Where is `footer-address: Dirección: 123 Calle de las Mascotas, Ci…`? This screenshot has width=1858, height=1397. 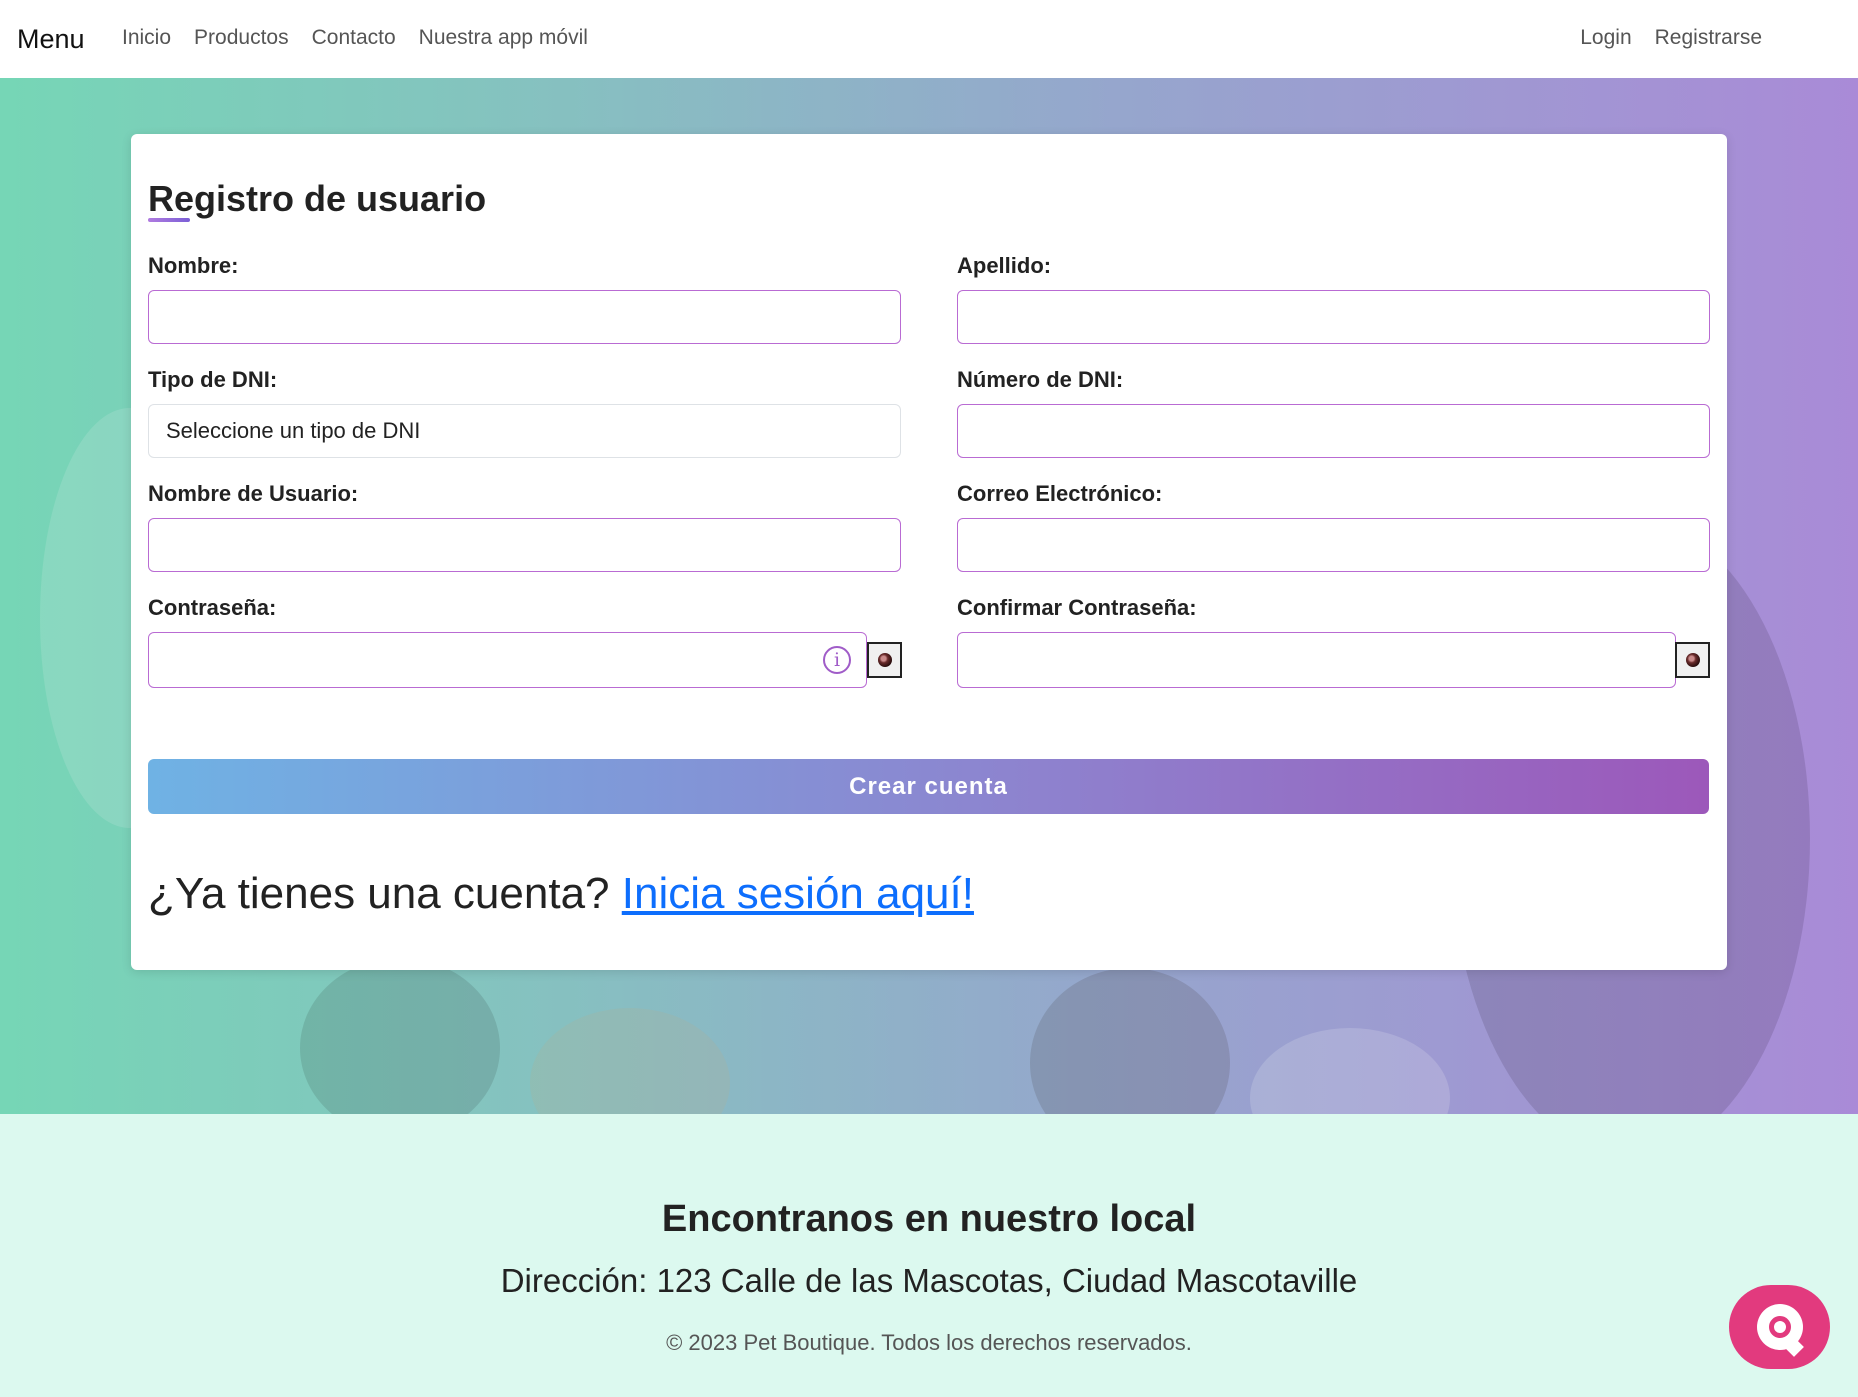 footer-address: Dirección: 123 Calle de las Mascotas, Ci… is located at coordinates (929, 1280).